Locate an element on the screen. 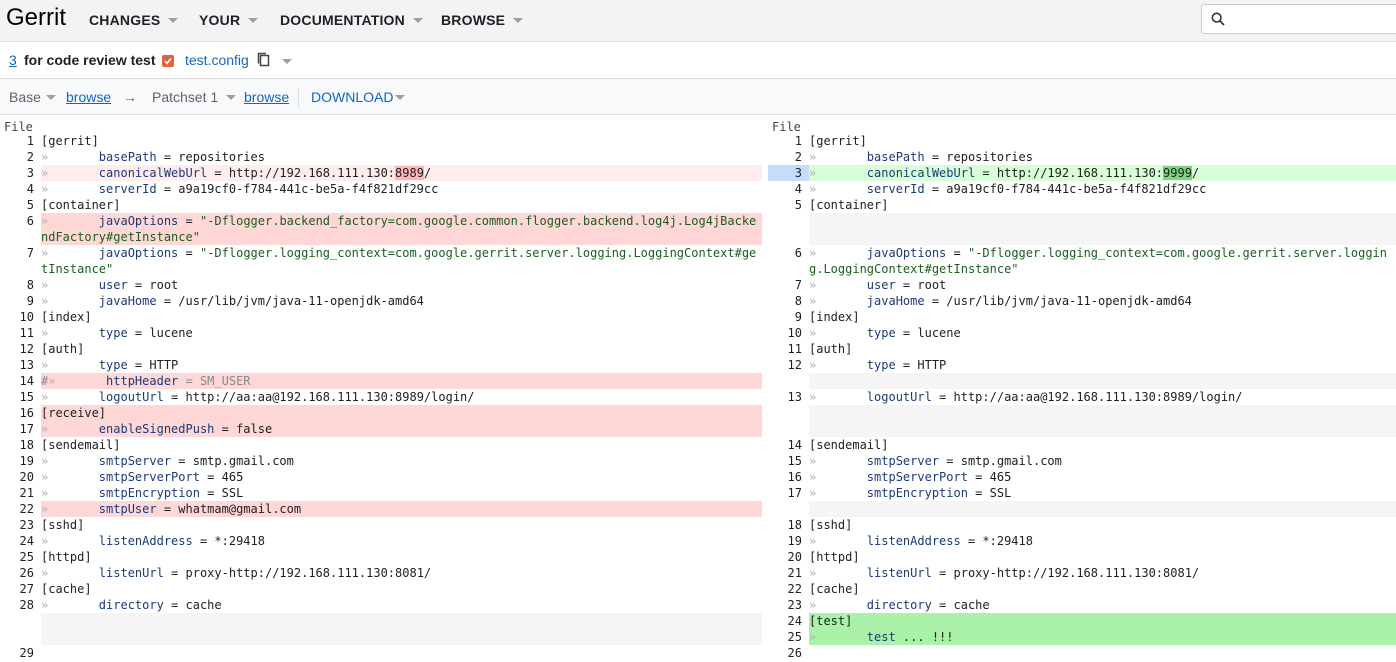  config-value: = is located at coordinates (957, 253).